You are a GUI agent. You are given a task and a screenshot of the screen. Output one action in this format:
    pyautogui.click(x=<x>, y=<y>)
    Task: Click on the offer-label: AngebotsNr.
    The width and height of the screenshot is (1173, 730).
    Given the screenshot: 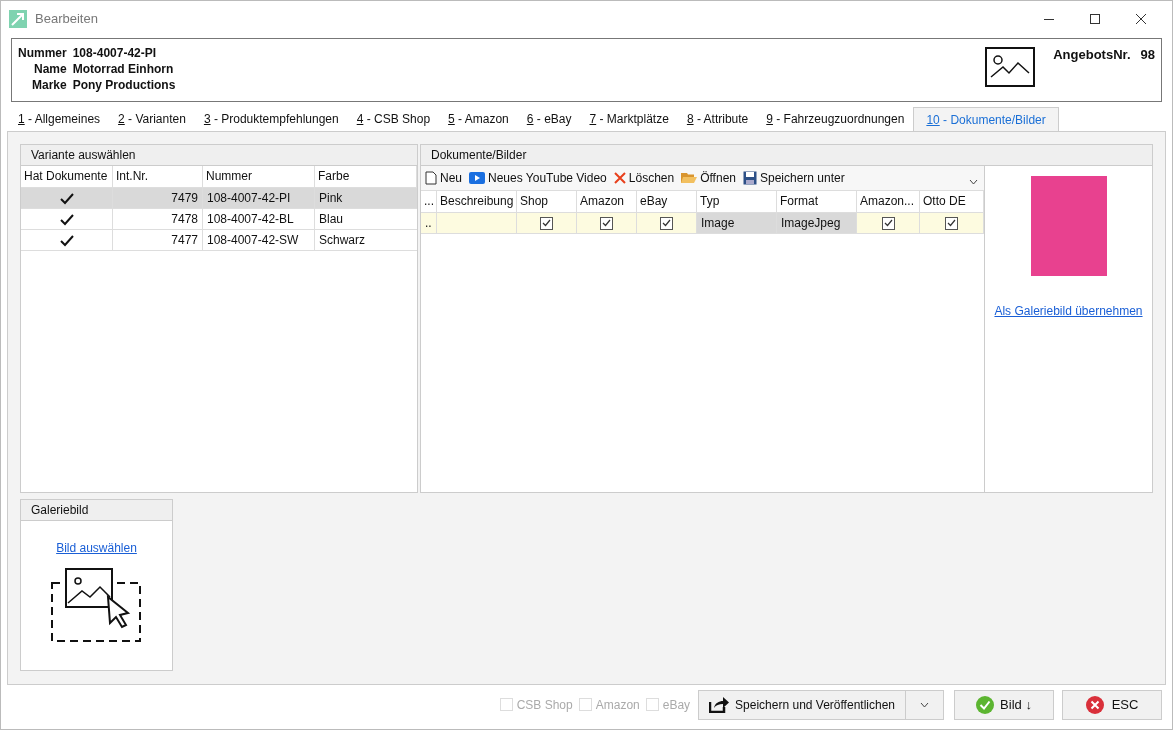 What is the action you would take?
    pyautogui.click(x=1092, y=55)
    